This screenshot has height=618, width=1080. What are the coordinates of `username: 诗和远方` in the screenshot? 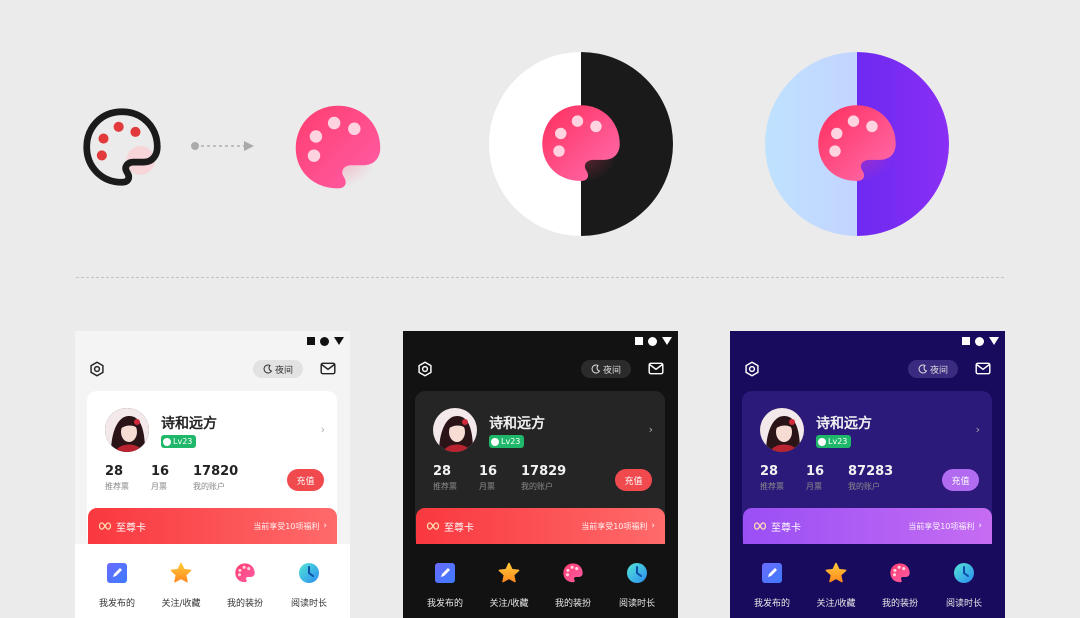 It's located at (517, 424).